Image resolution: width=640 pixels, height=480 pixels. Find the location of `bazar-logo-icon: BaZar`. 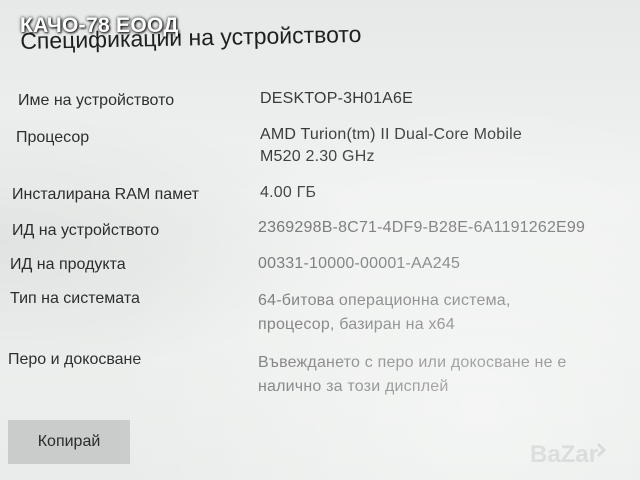

bazar-logo-icon: BaZar is located at coordinates (580, 454).